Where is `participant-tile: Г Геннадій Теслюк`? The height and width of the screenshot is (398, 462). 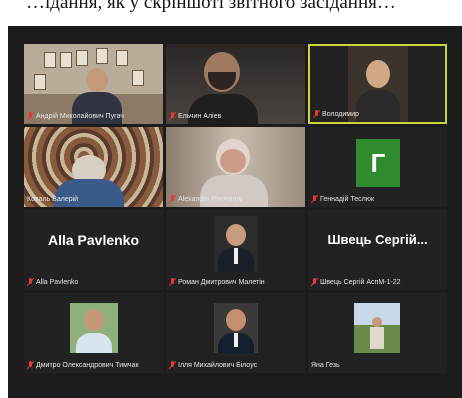
participant-tile: Г Геннадій Теслюк is located at coordinates (377, 167).